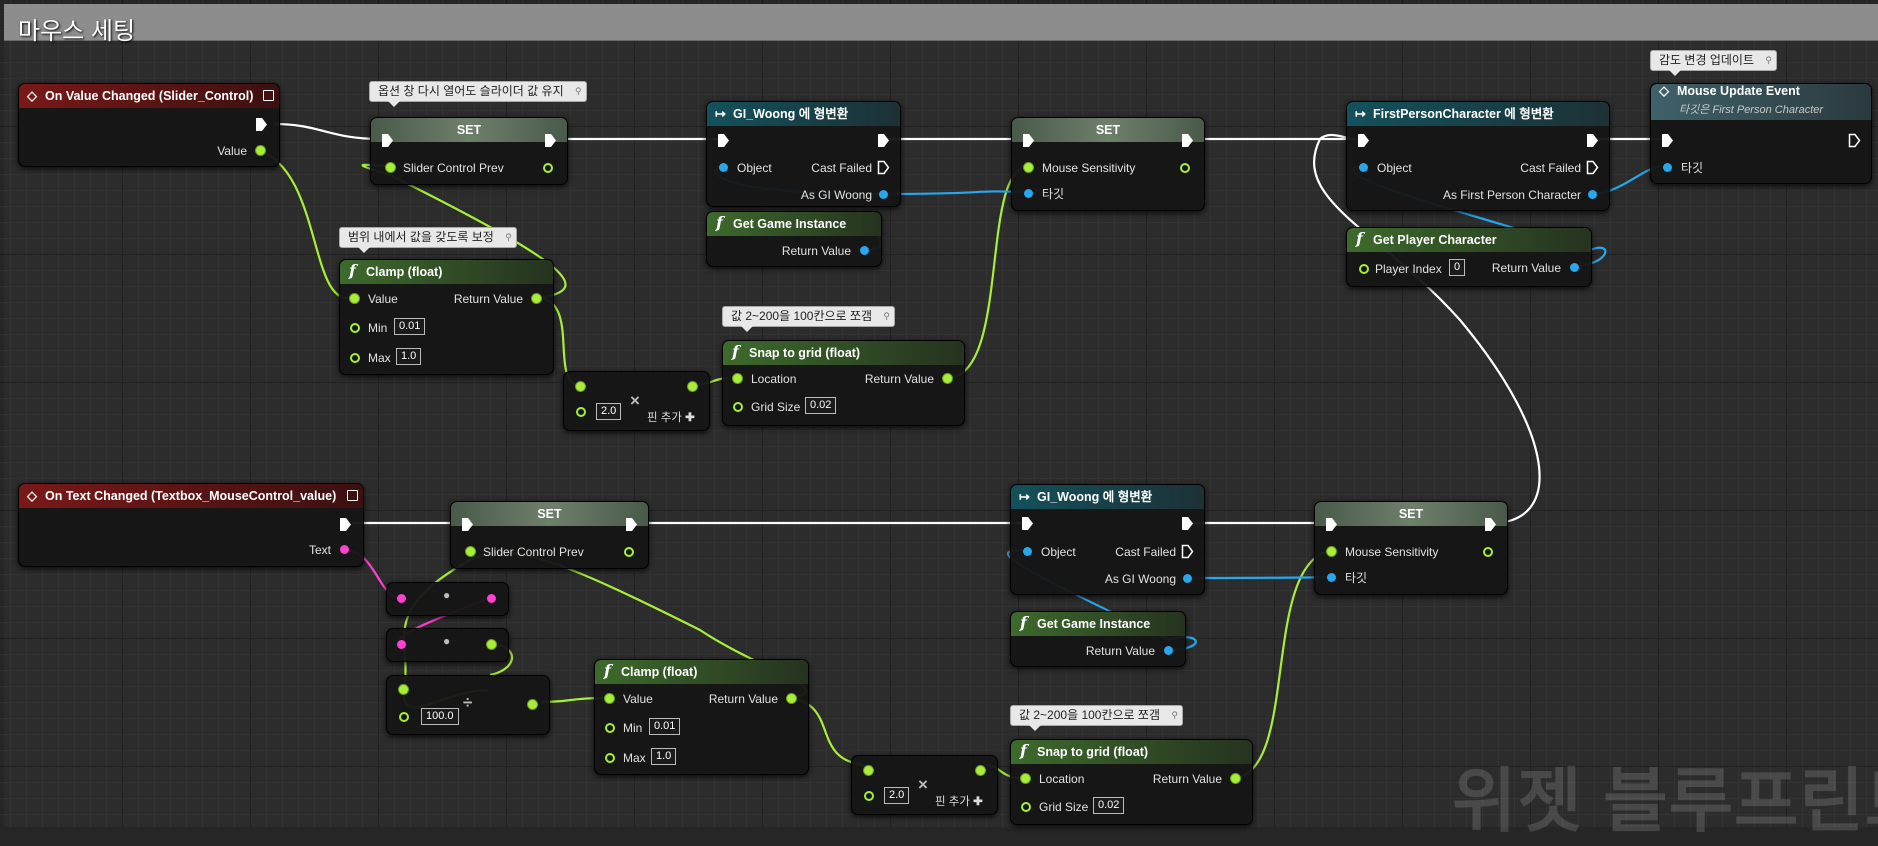  I want to click on node-set-mouse-sensitivity-top: SET Mouse Sensitivity 타깃, so click(1108, 164).